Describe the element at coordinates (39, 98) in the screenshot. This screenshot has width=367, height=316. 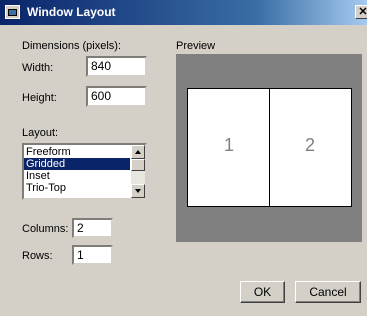
I see `height-label: Height:` at that location.